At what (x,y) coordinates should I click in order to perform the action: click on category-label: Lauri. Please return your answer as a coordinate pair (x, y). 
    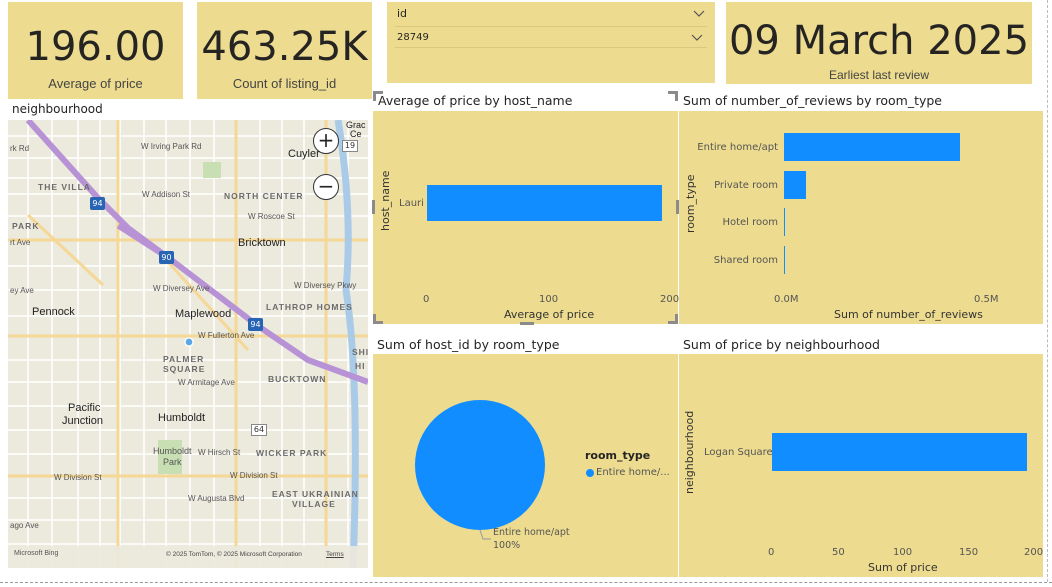
    Looking at the image, I should click on (411, 203).